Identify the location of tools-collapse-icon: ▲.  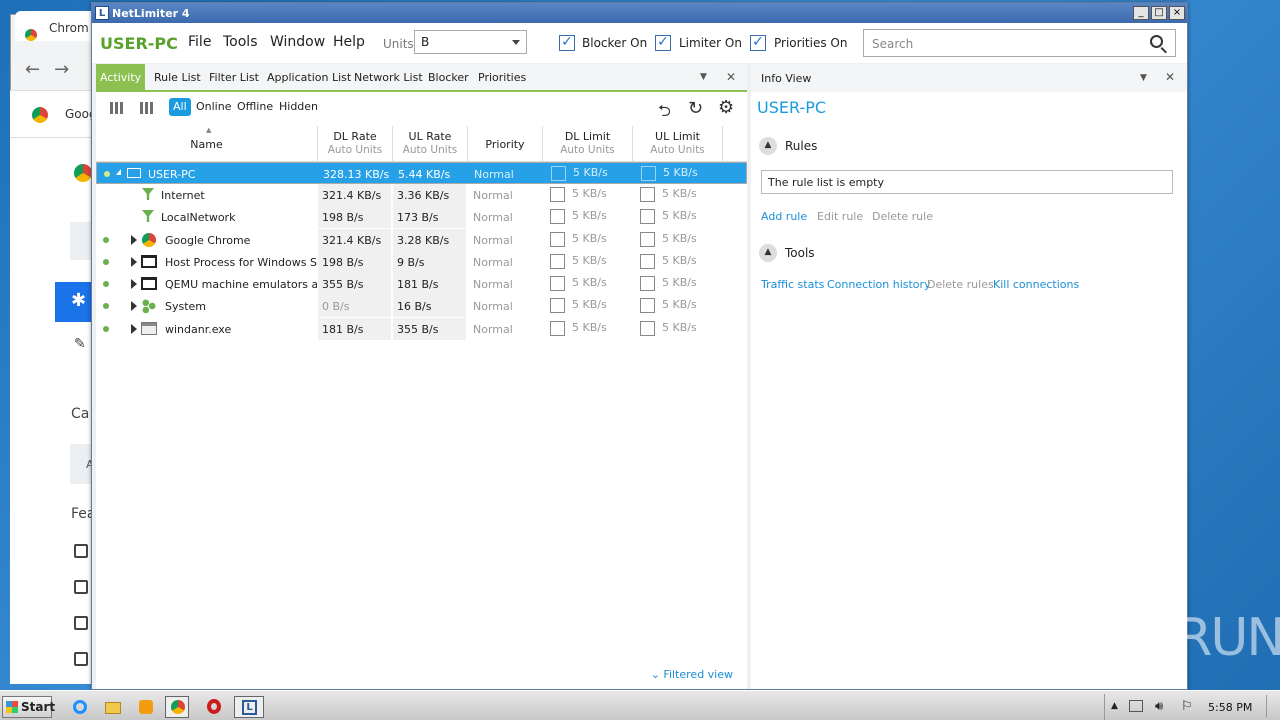
(768, 253).